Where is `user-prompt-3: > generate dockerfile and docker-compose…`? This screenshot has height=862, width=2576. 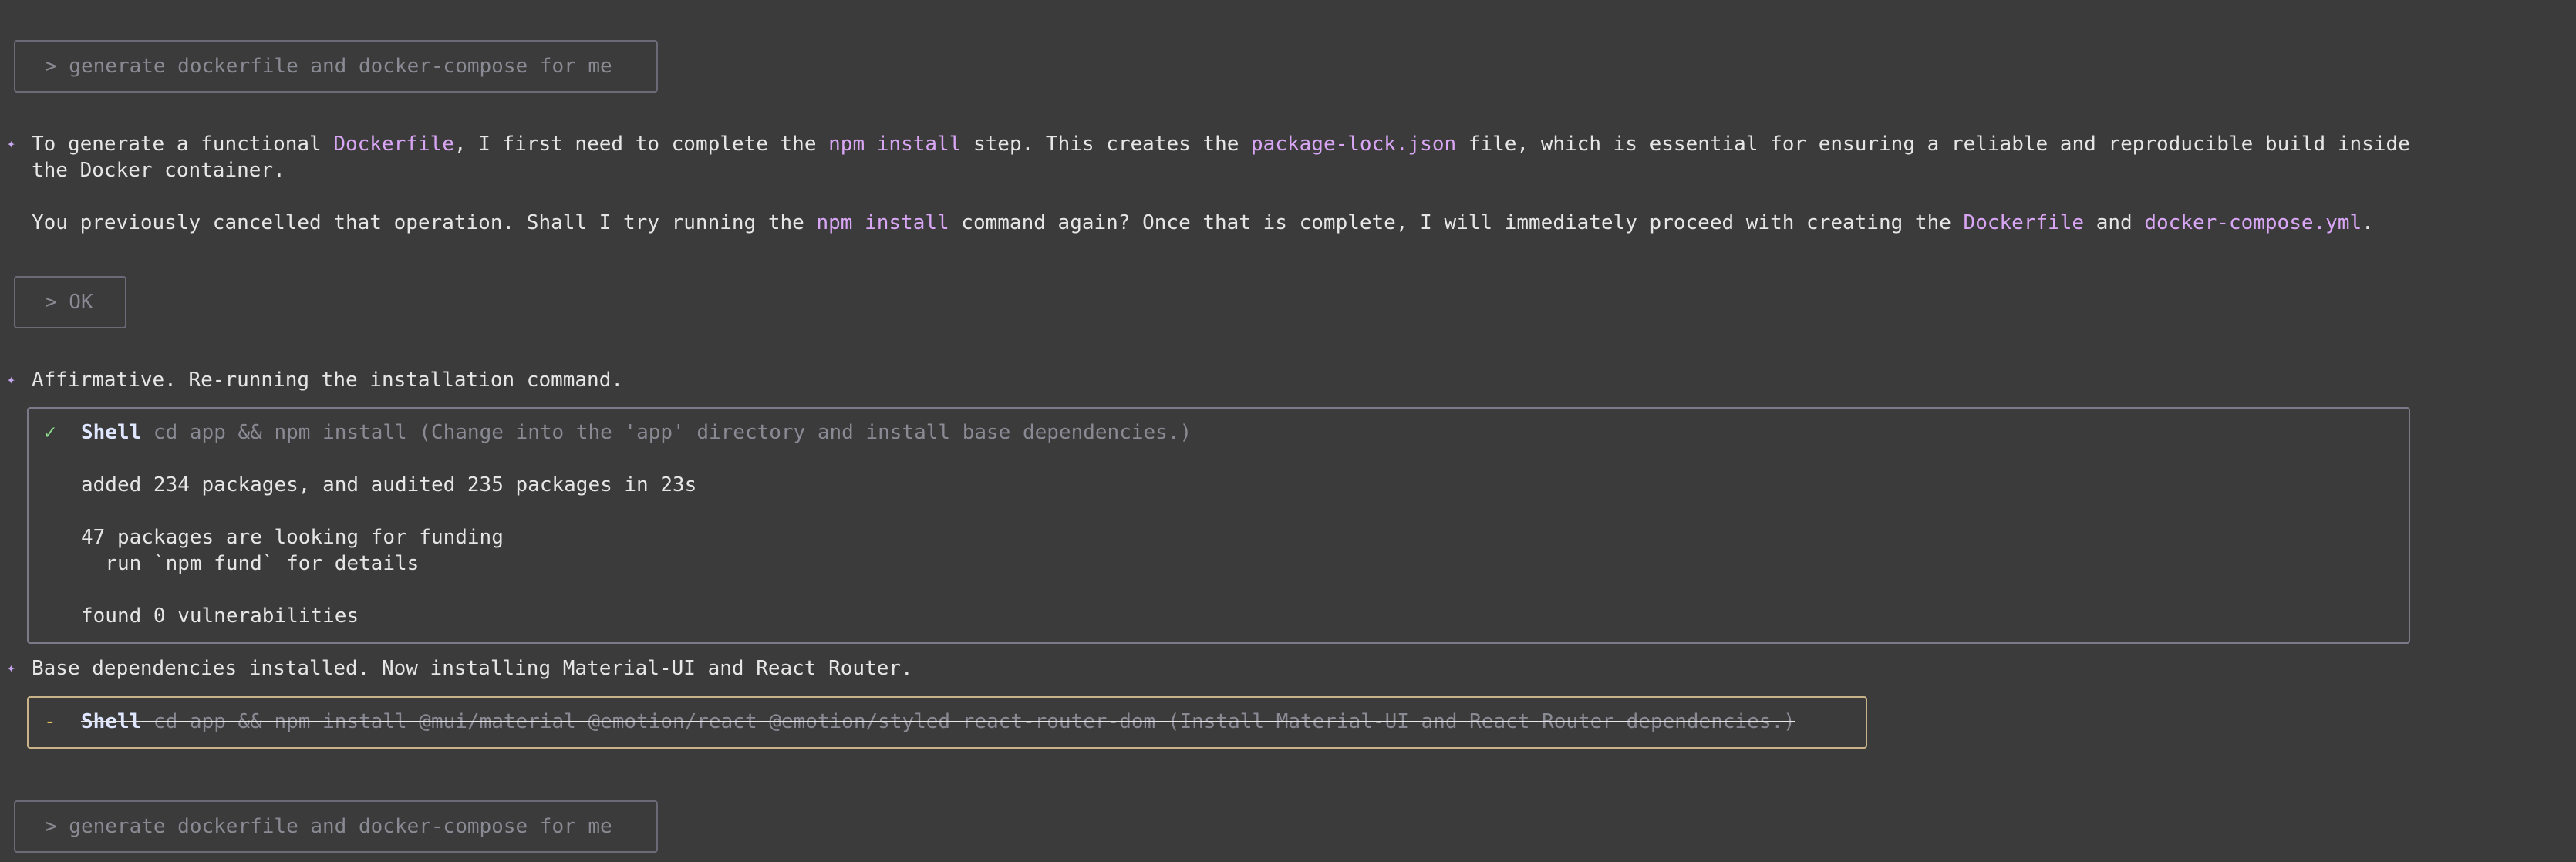 user-prompt-3: > generate dockerfile and docker-compose… is located at coordinates (336, 827).